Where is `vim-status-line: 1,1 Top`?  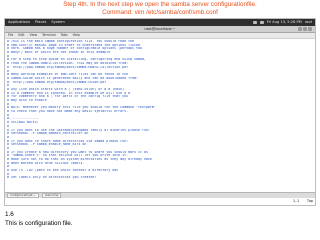
vim-status-line: 1,1 Top is located at coordinates (160, 201).